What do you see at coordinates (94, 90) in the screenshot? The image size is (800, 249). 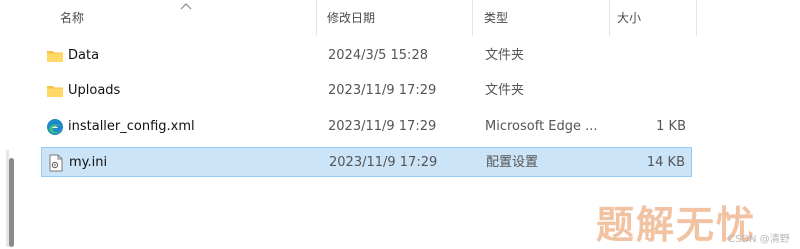 I see `file-name: Uploads` at bounding box center [94, 90].